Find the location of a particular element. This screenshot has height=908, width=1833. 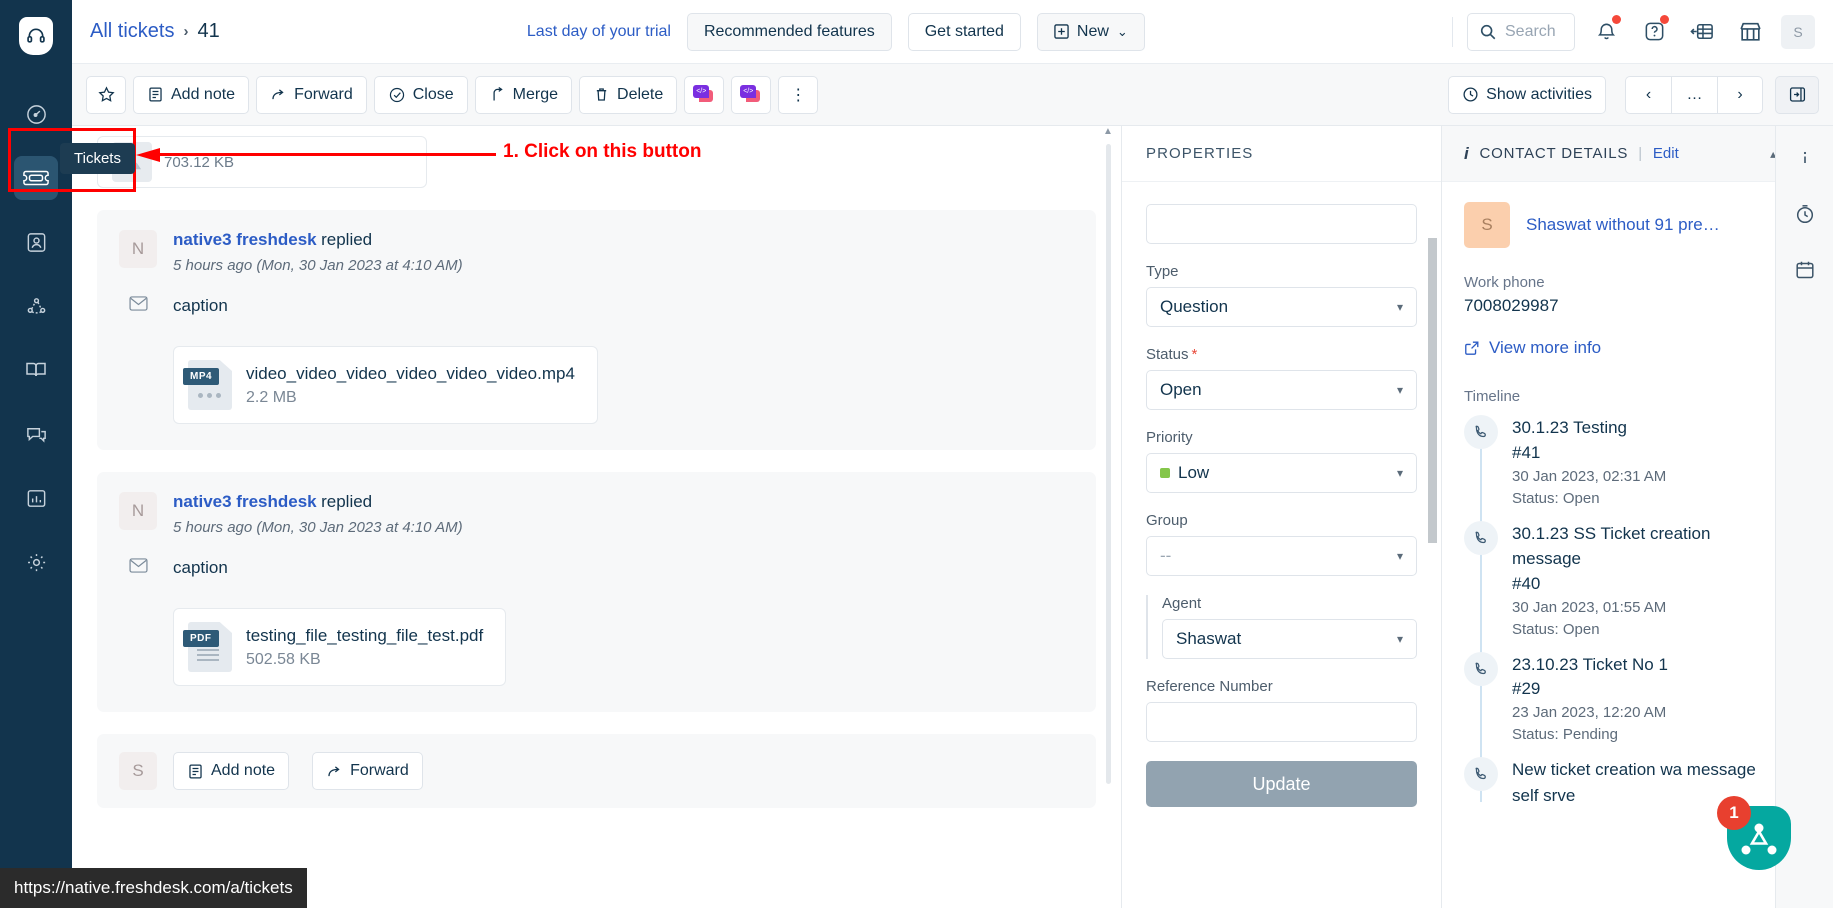

merge-button: Merge is located at coordinates (523, 94).